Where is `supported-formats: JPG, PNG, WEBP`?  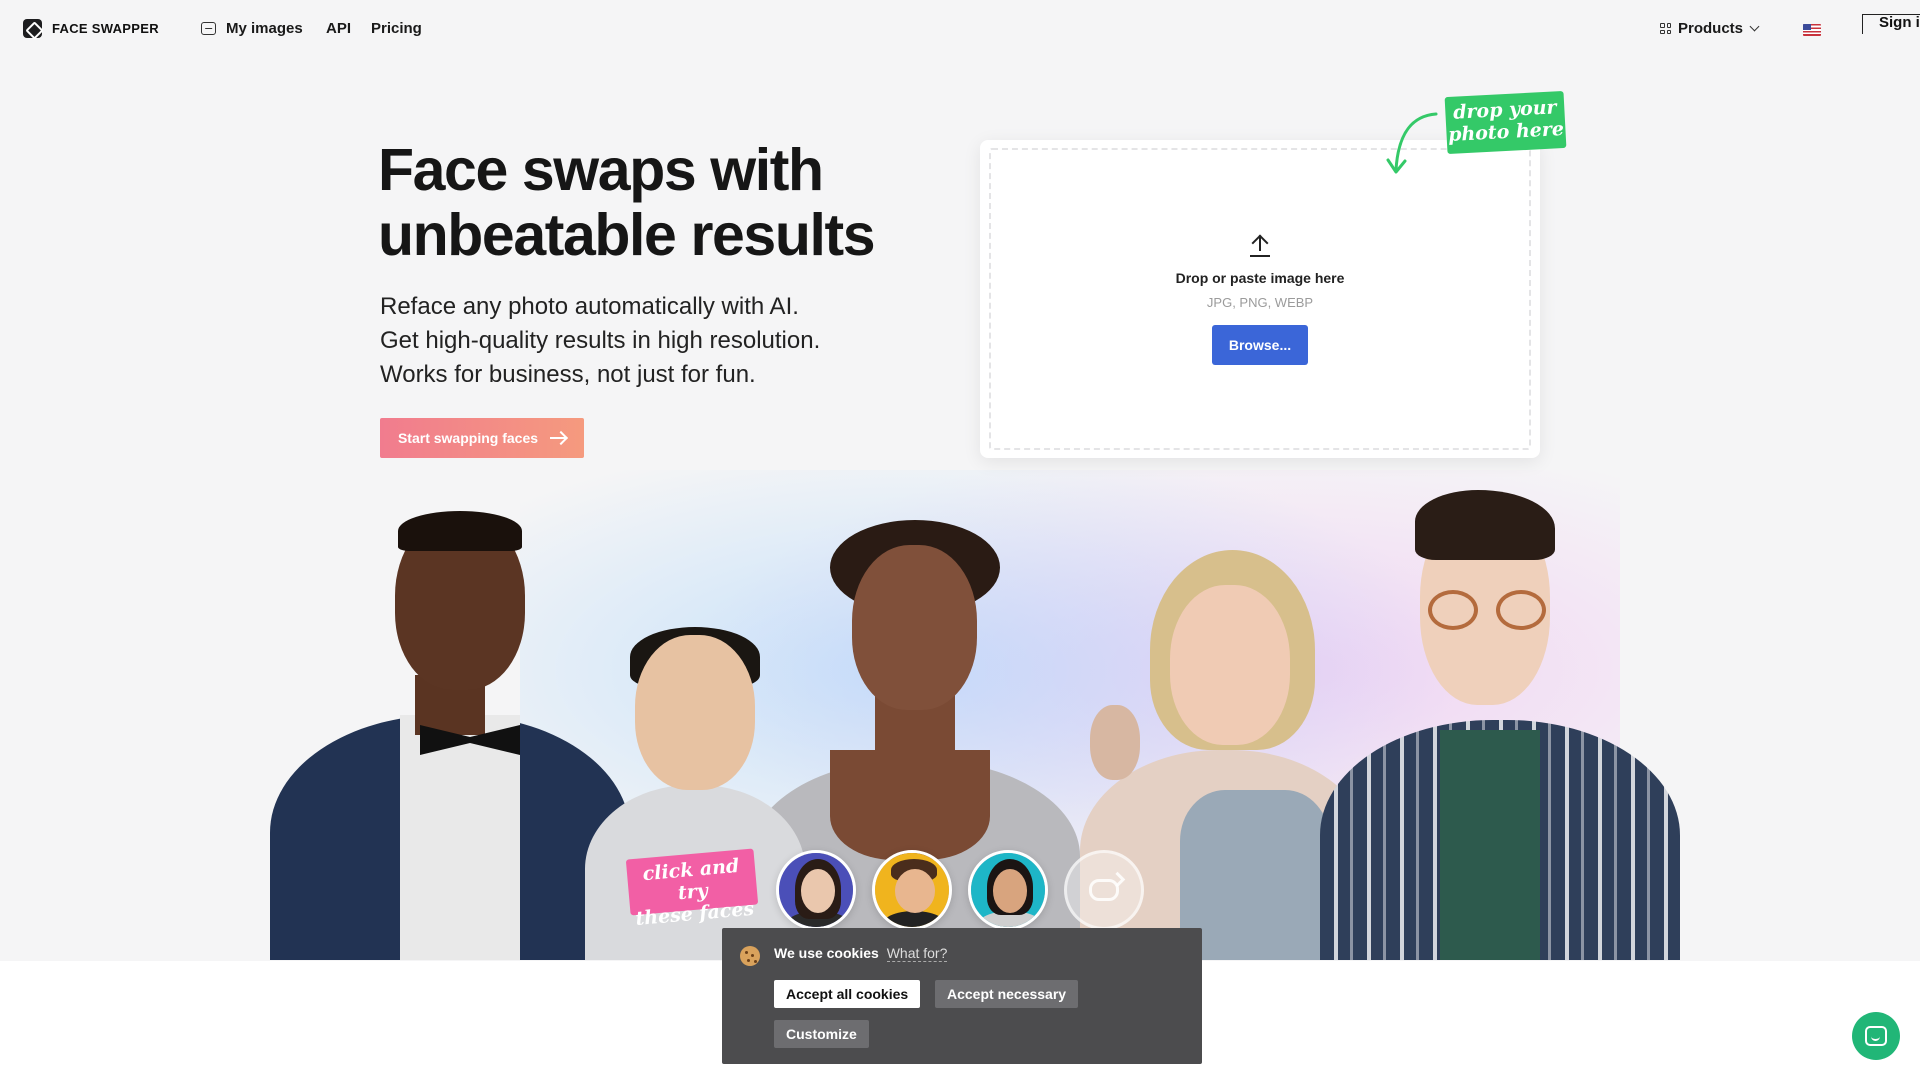
supported-formats: JPG, PNG, WEBP is located at coordinates (1260, 302).